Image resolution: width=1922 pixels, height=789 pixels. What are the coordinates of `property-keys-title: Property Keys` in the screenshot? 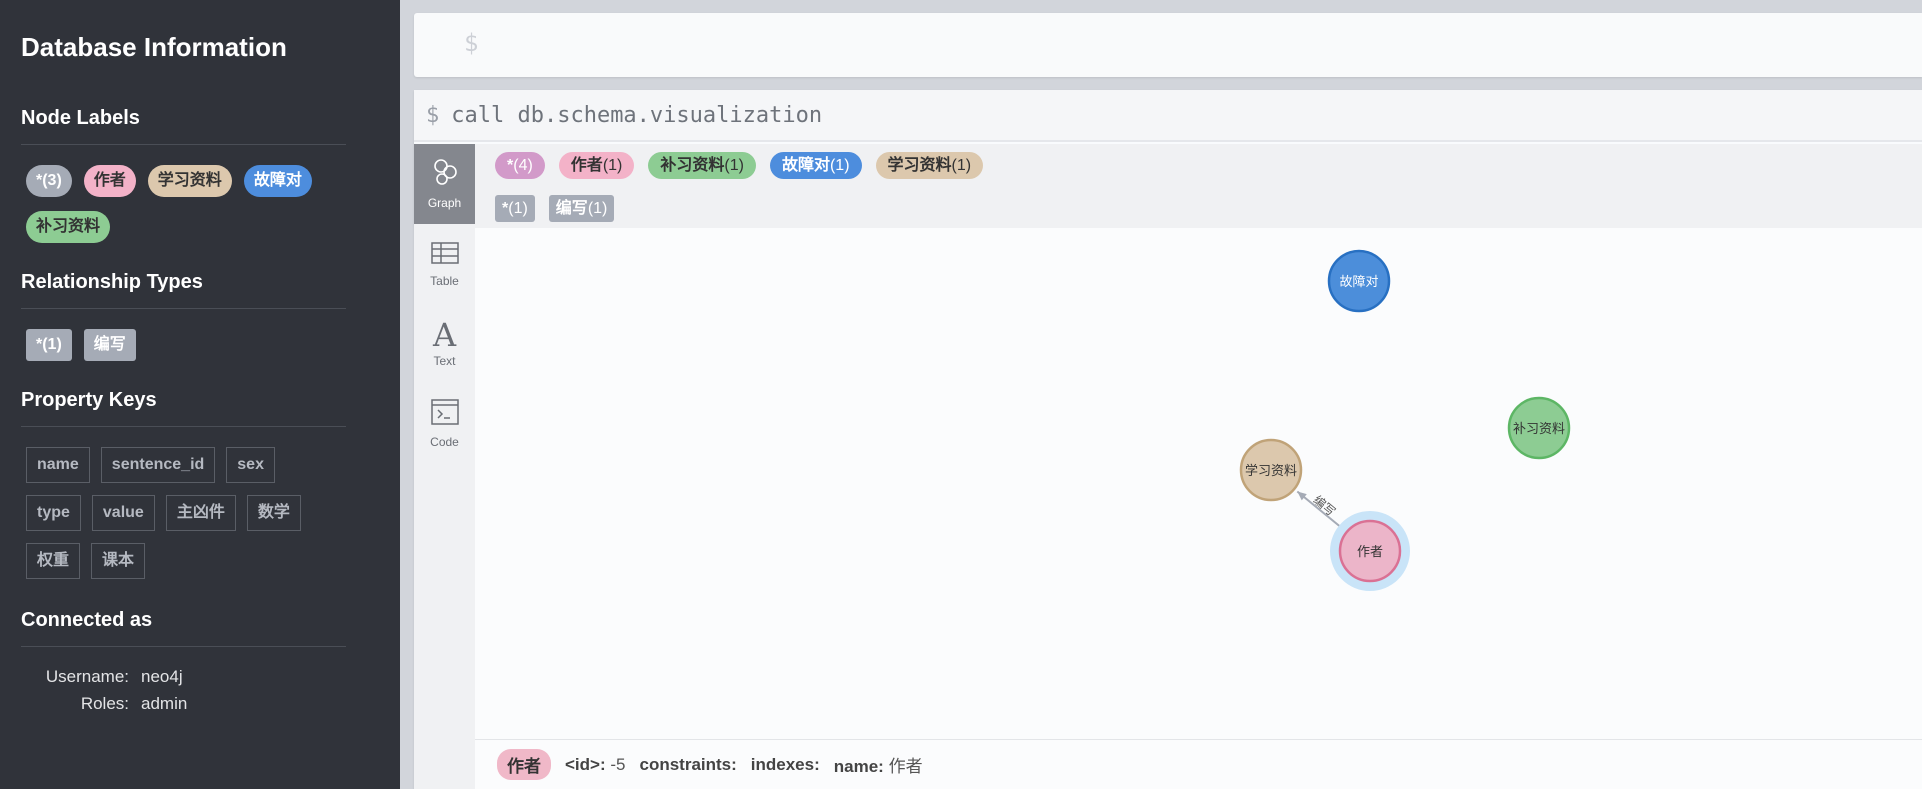 It's located at (183, 408).